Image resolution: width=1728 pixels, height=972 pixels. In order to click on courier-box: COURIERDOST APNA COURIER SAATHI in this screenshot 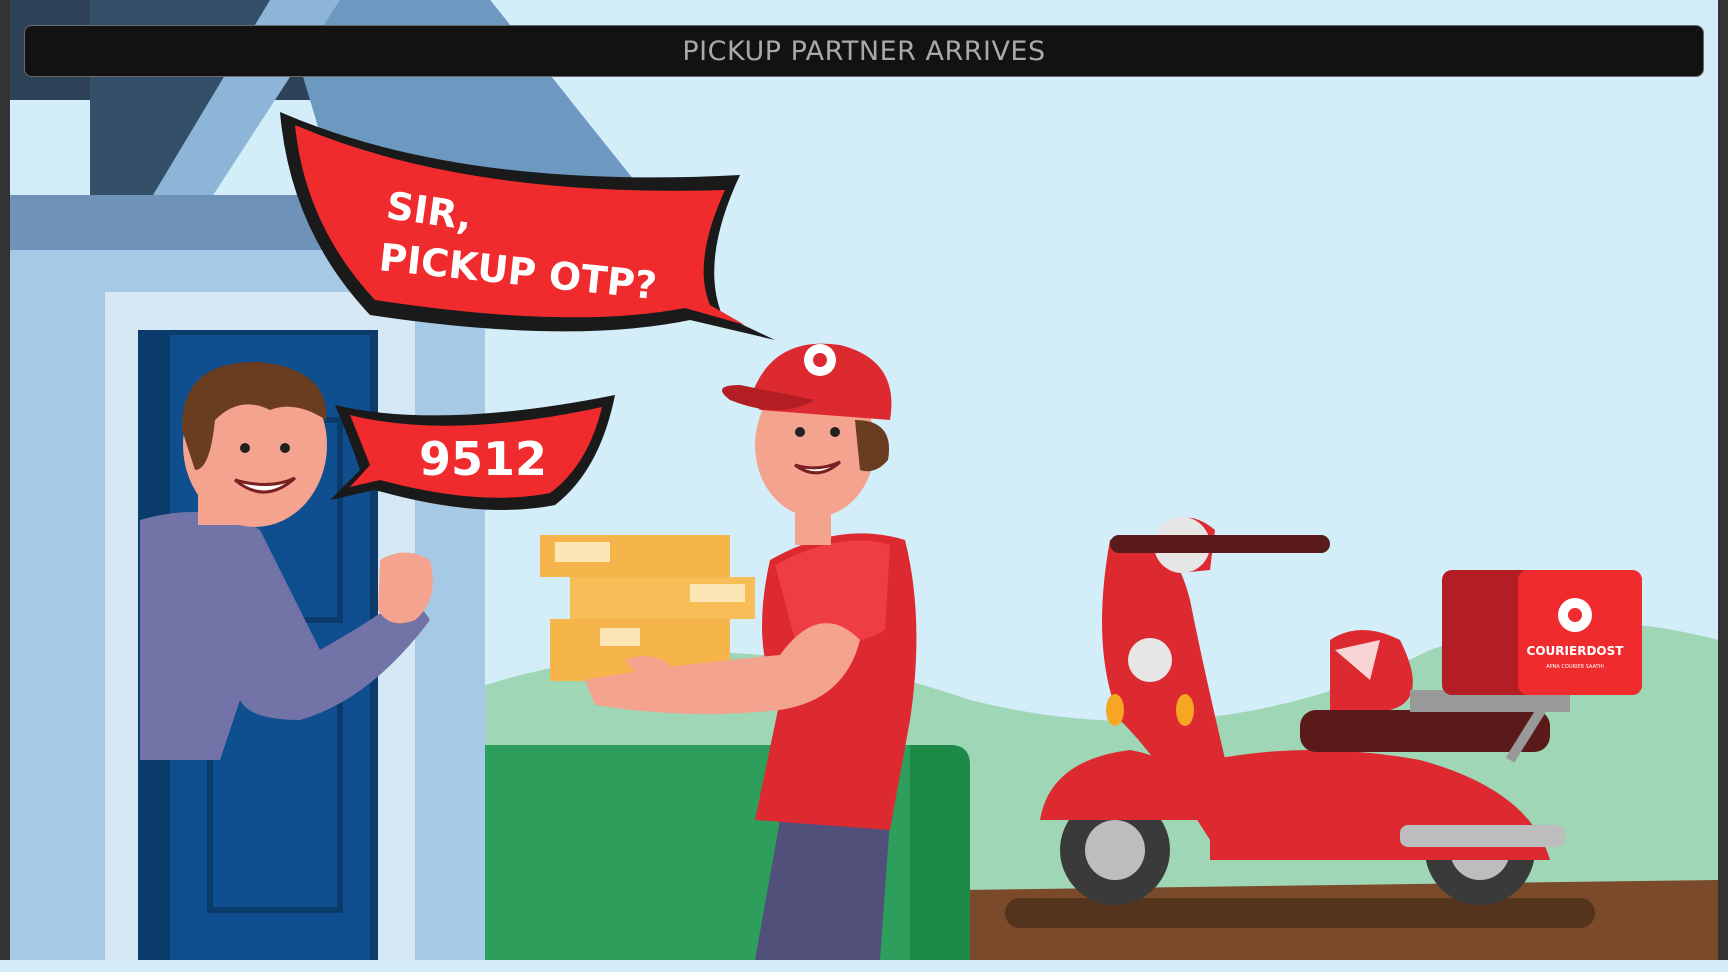, I will do `click(1542, 632)`.